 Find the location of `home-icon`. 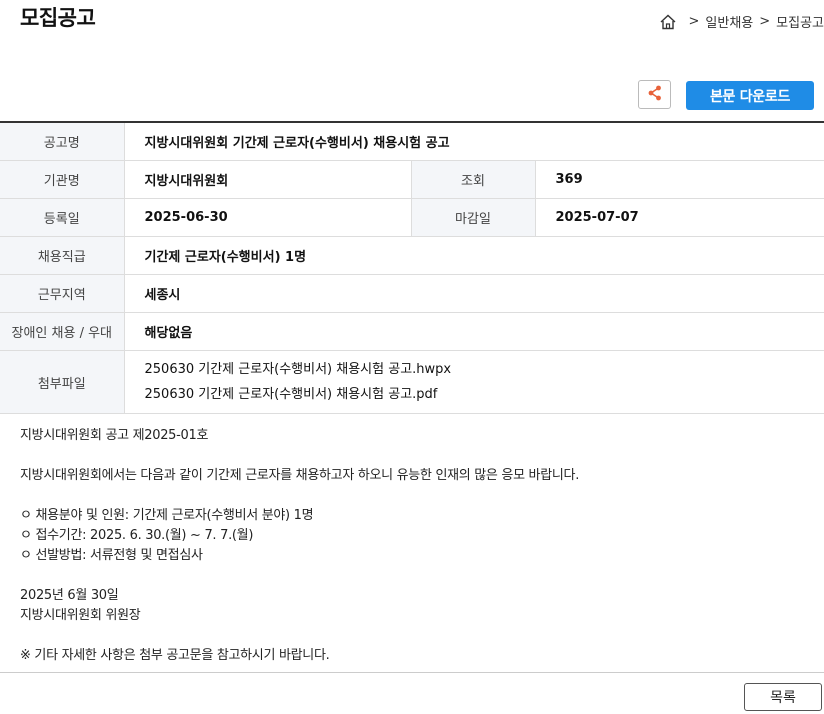

home-icon is located at coordinates (668, 22).